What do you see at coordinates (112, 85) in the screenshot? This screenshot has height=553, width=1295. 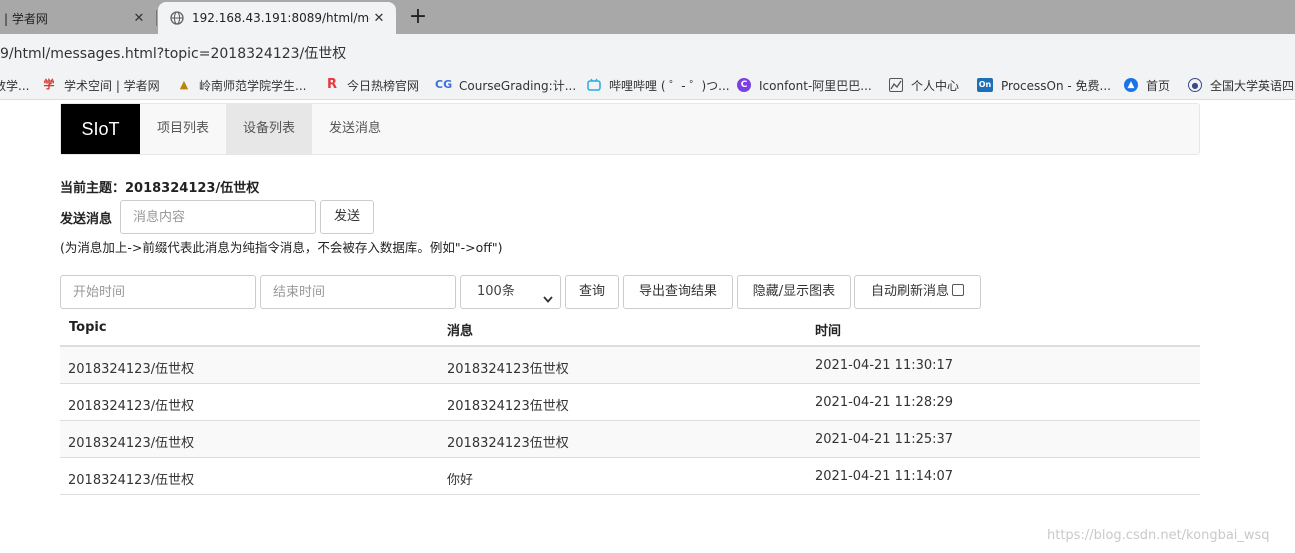 I see `bookmark-label: 学术空间 | 学者网` at bounding box center [112, 85].